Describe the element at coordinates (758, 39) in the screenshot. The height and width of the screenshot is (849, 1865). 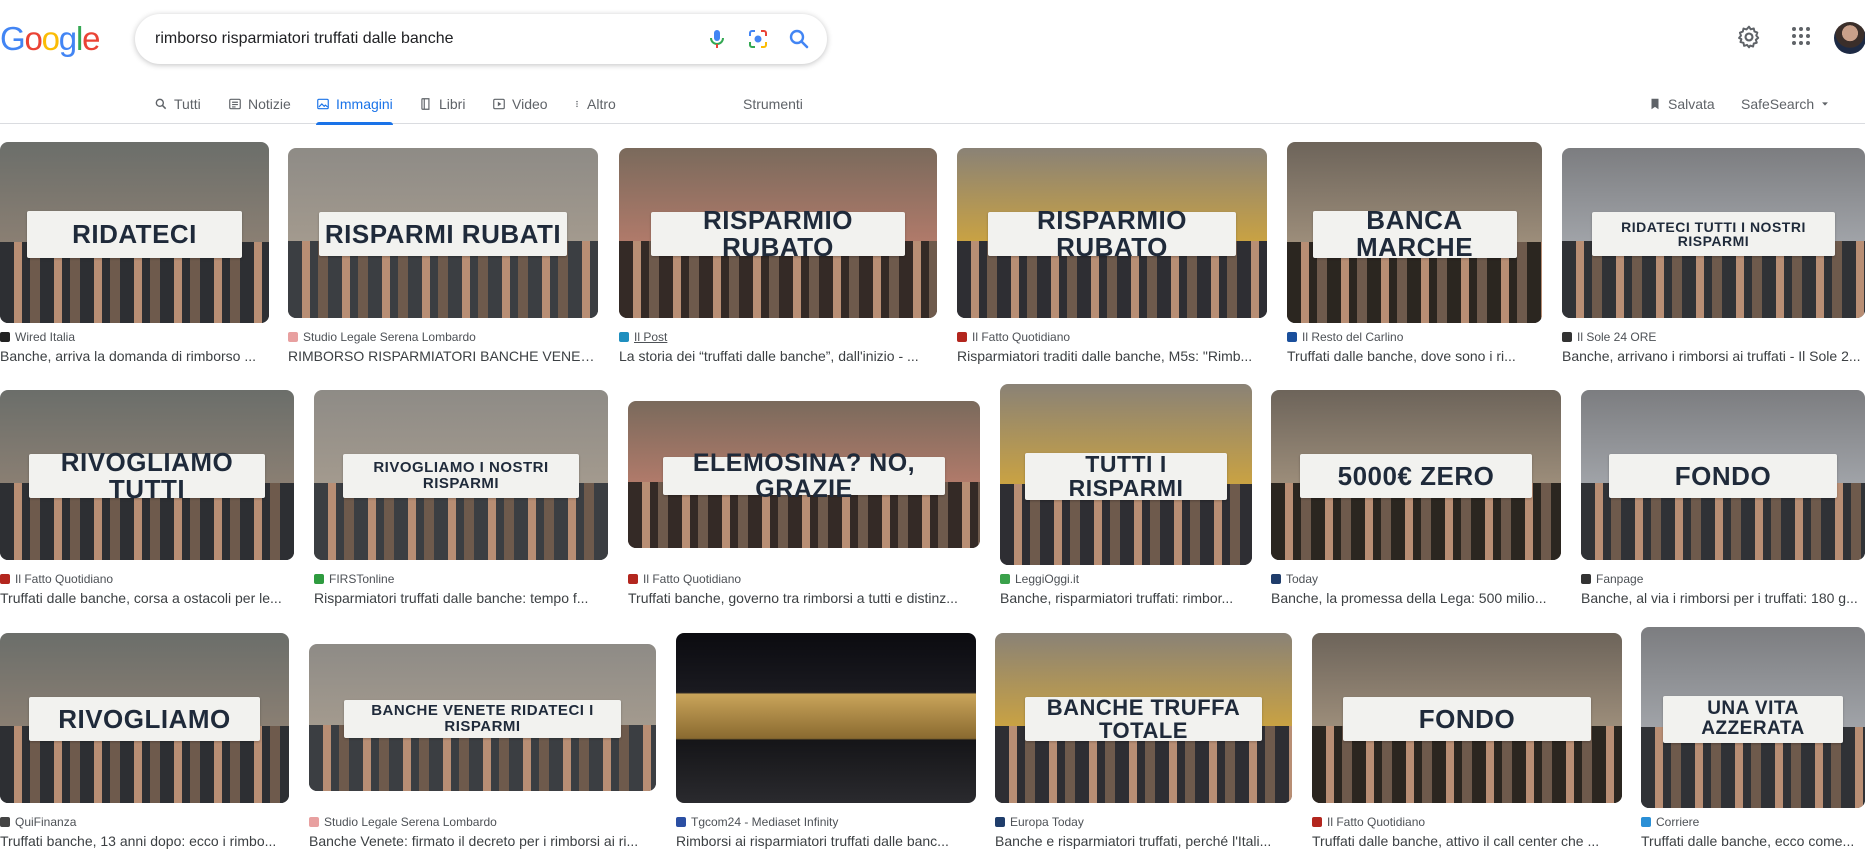
I see `lens-camera-icon` at that location.